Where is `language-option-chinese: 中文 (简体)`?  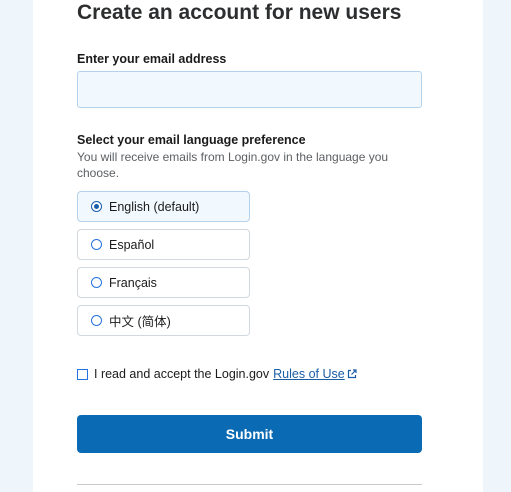 language-option-chinese: 中文 (简体) is located at coordinates (163, 320).